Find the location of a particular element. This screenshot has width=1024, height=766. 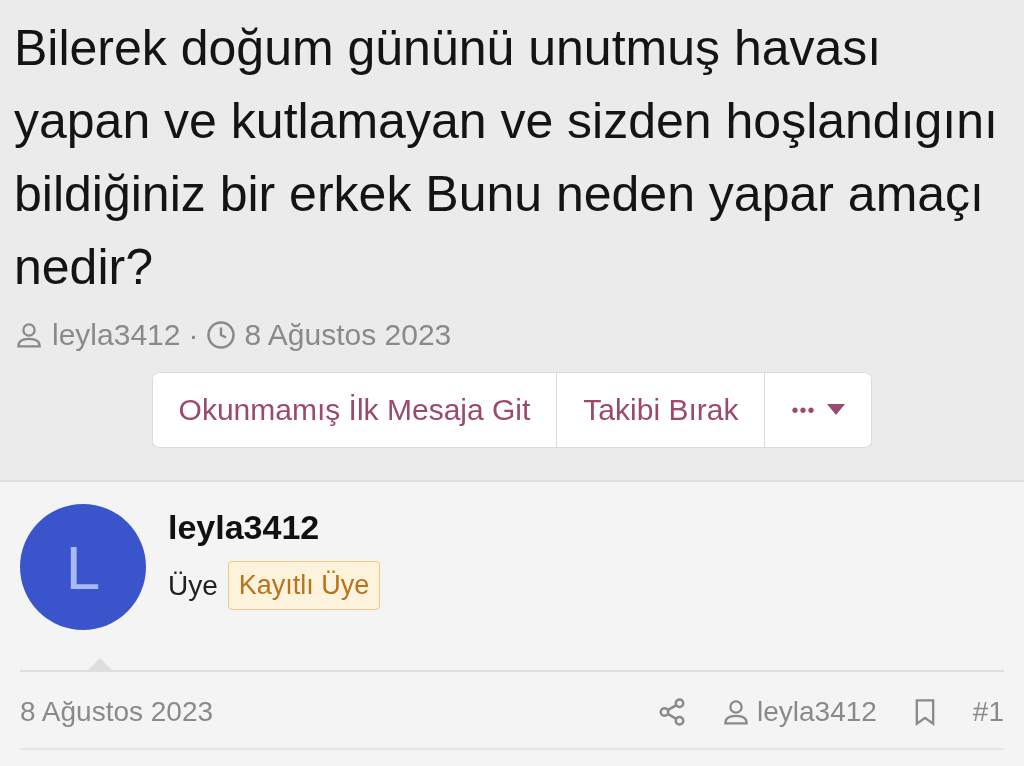

post-author: leyla3412 is located at coordinates (816, 712).